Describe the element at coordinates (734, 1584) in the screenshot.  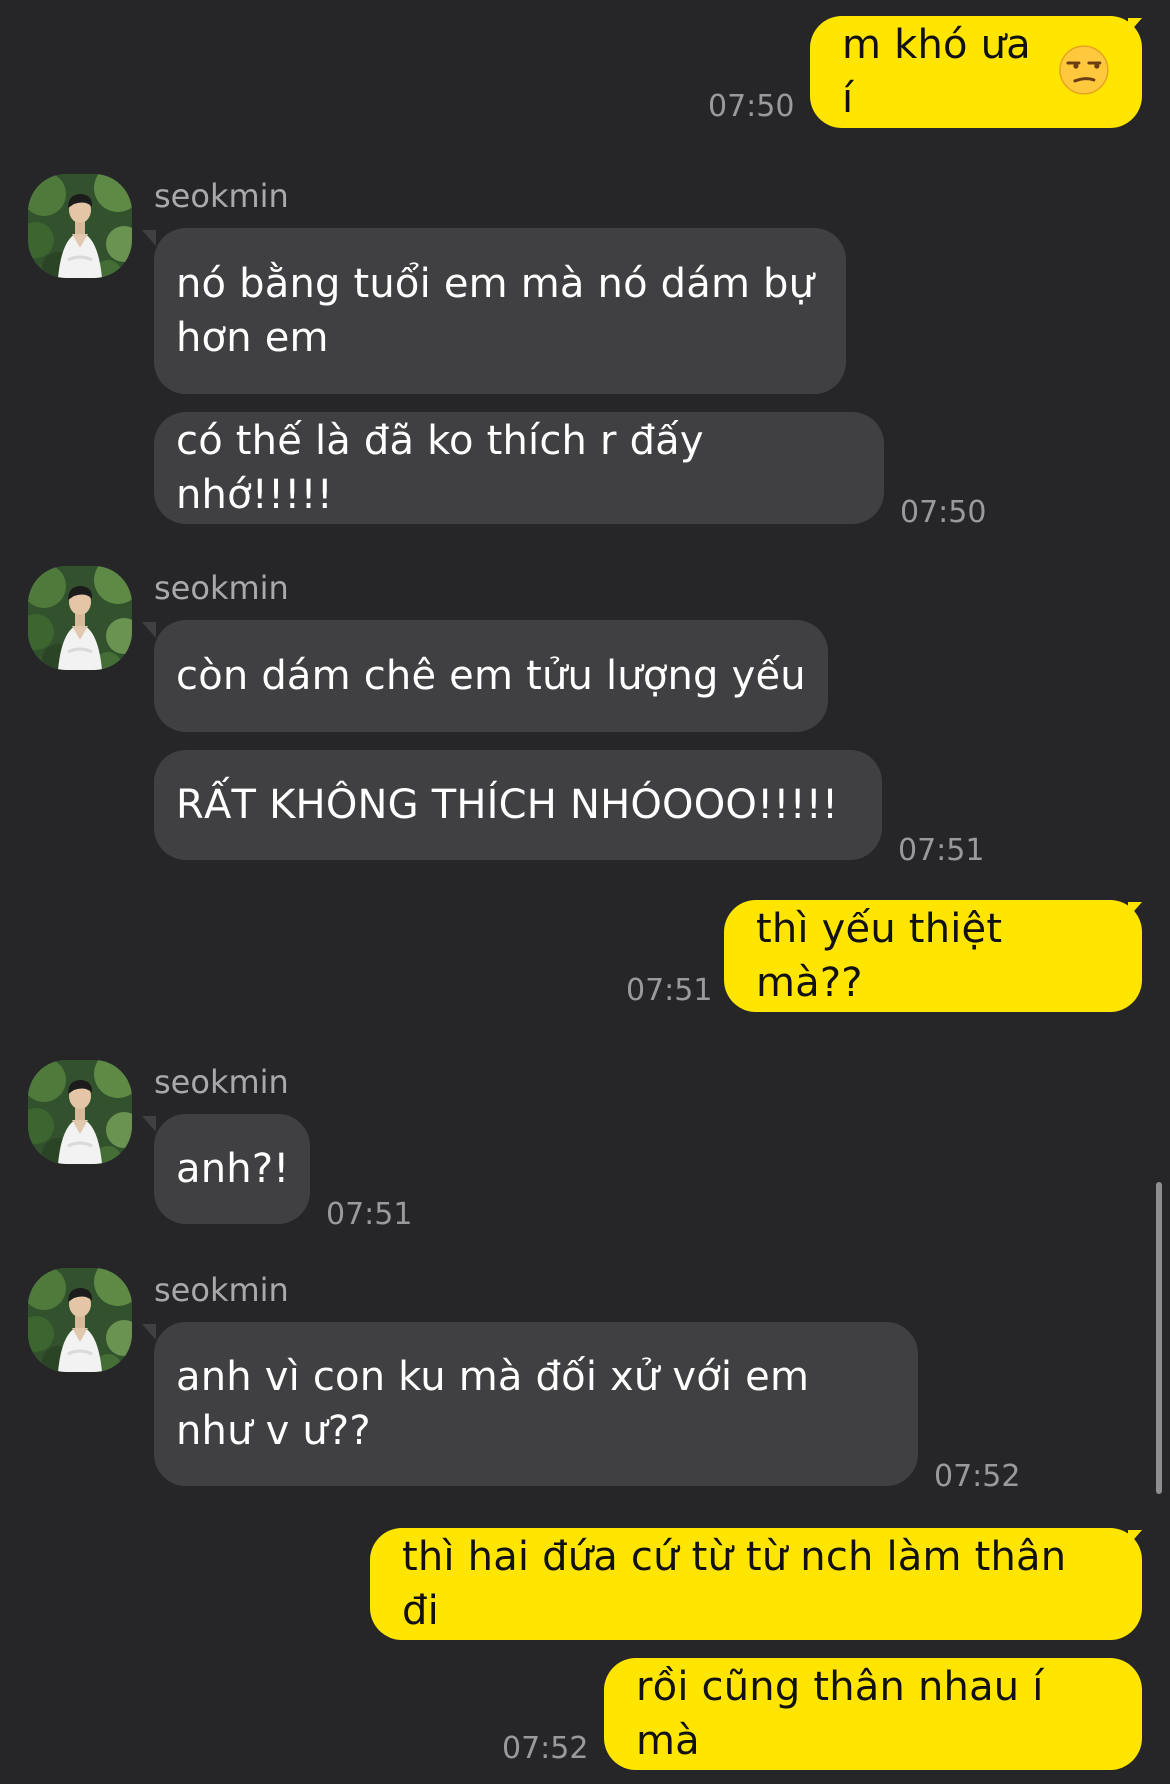
I see `message-text: thì hai đứa cứ từ từ nch làm thân đi` at that location.